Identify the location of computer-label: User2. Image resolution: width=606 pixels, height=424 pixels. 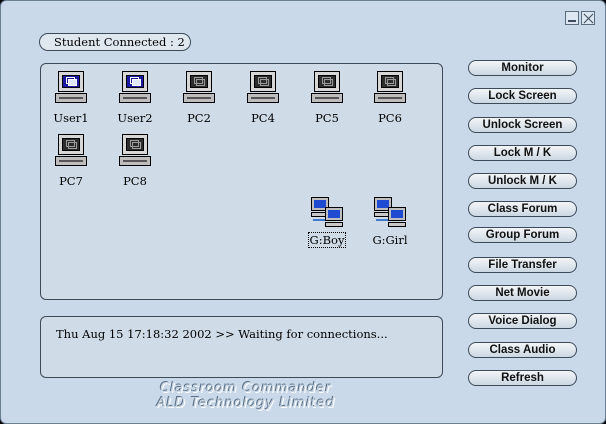
(135, 118).